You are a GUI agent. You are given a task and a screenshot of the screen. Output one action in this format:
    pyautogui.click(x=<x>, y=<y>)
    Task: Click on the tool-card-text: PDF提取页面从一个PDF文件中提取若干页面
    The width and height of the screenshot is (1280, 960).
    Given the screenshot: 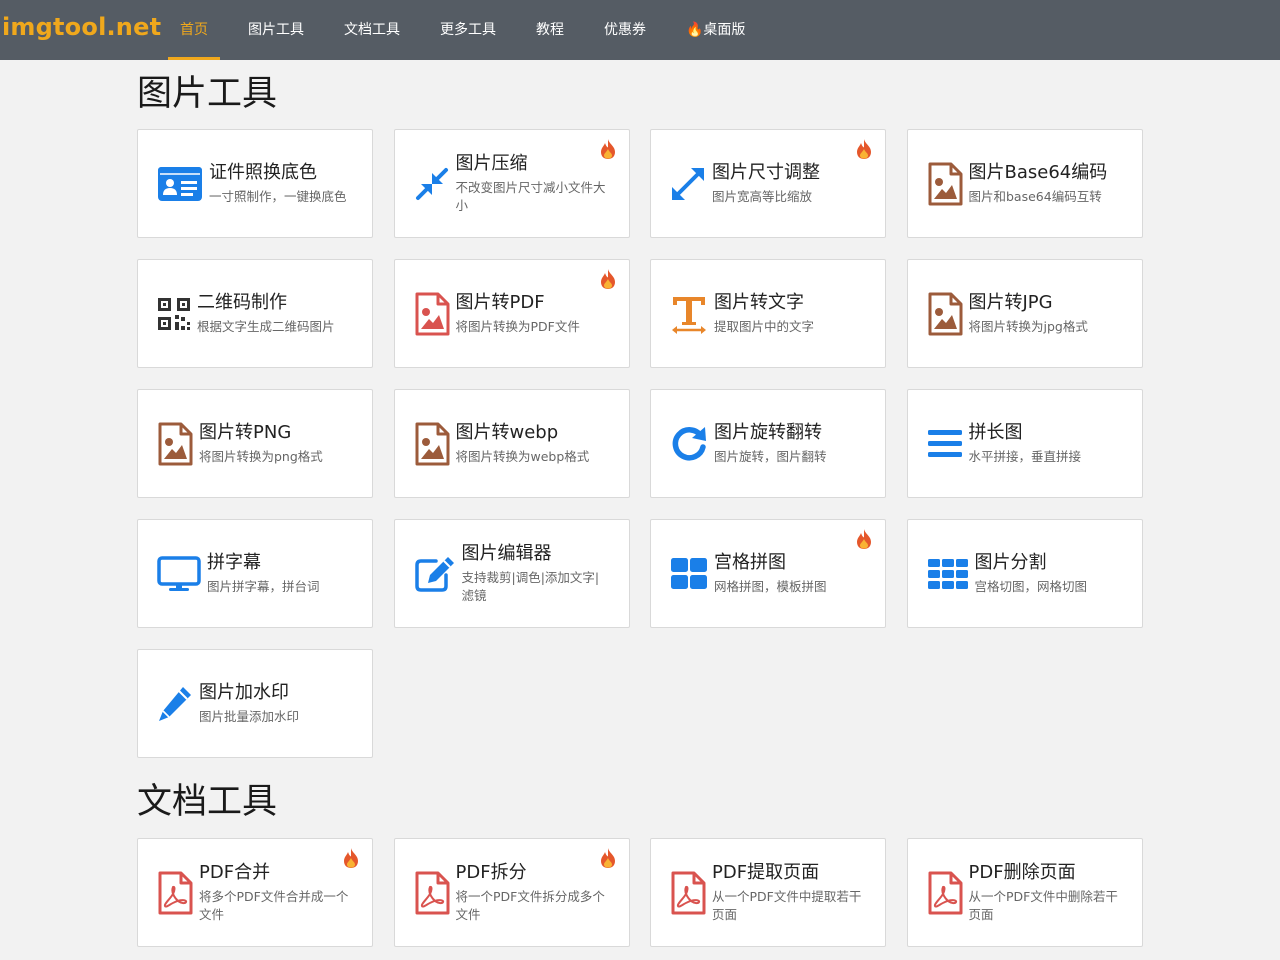 What is the action you would take?
    pyautogui.click(x=788, y=892)
    